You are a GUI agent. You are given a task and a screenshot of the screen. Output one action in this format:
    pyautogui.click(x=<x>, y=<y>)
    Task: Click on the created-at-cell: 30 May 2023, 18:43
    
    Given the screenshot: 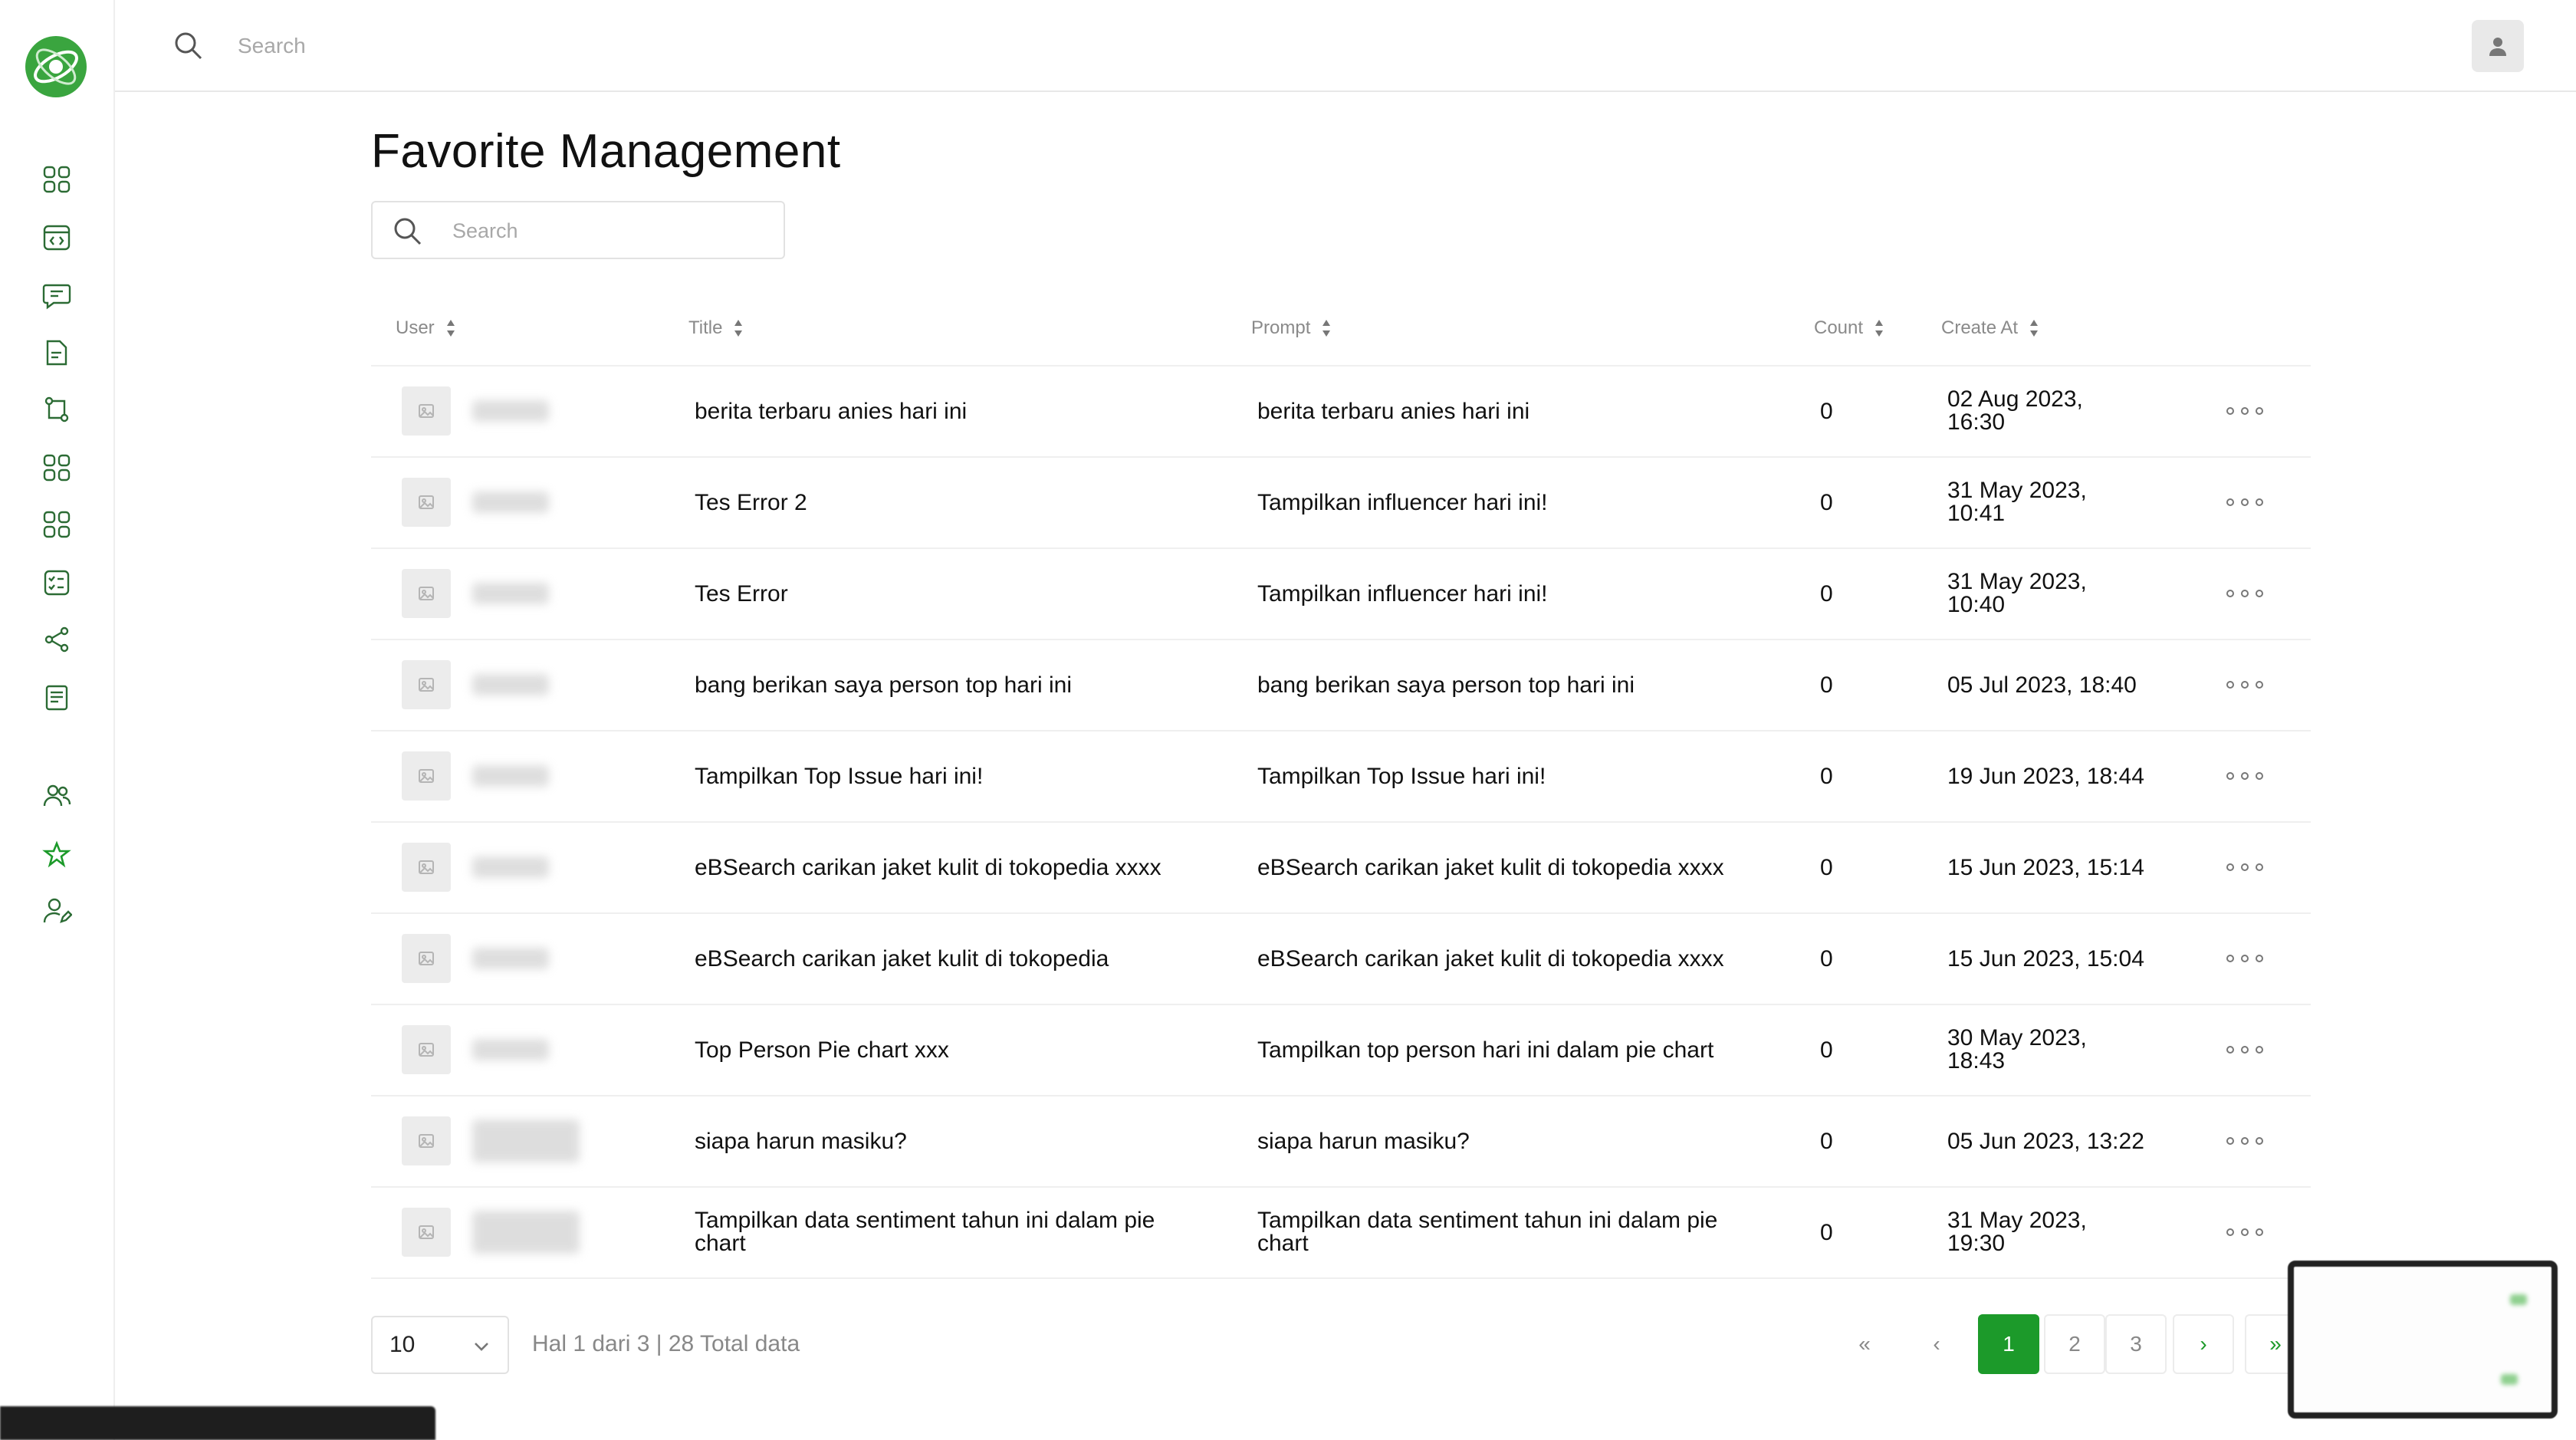 What is the action you would take?
    pyautogui.click(x=2017, y=1050)
    